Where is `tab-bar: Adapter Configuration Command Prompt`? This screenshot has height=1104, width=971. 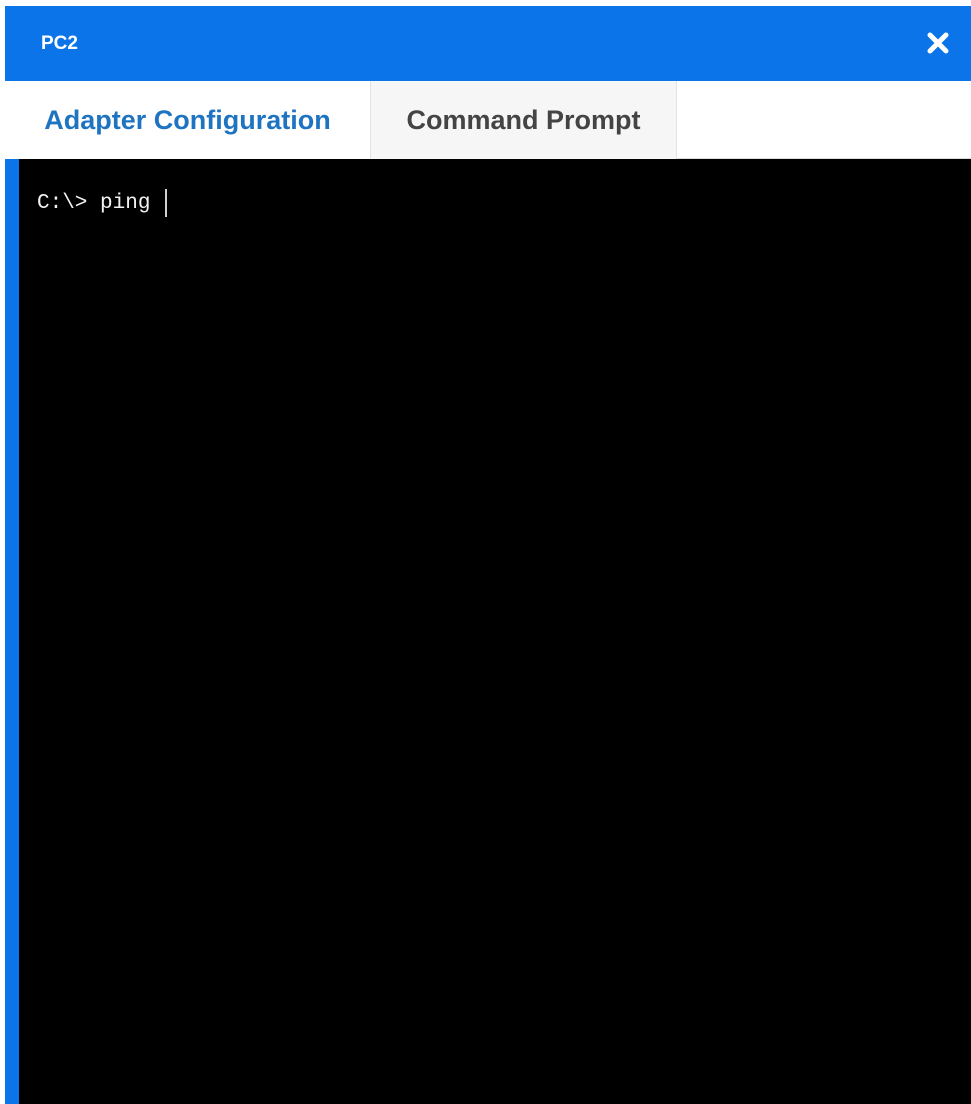
tab-bar: Adapter Configuration Command Prompt is located at coordinates (488, 120).